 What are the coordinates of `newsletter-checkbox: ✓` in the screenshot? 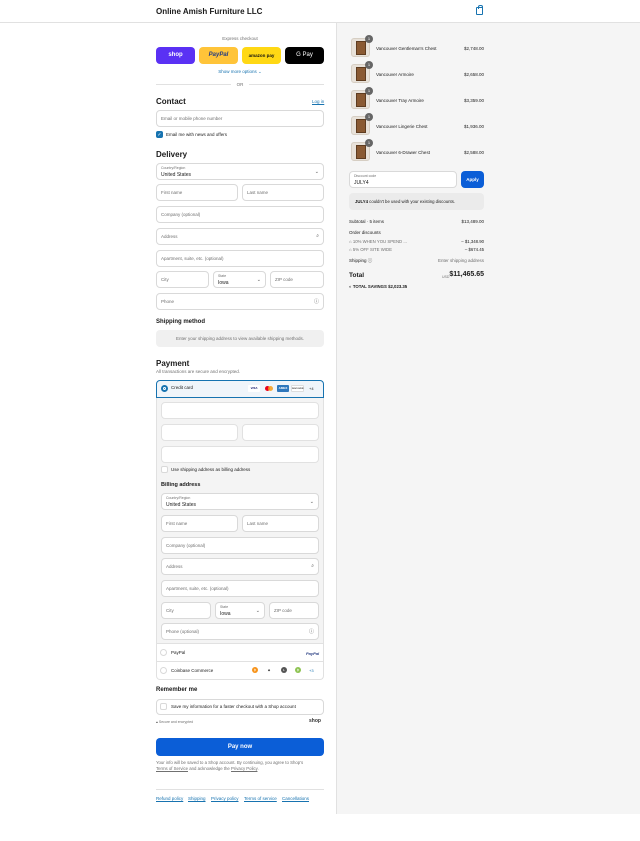 It's located at (159, 134).